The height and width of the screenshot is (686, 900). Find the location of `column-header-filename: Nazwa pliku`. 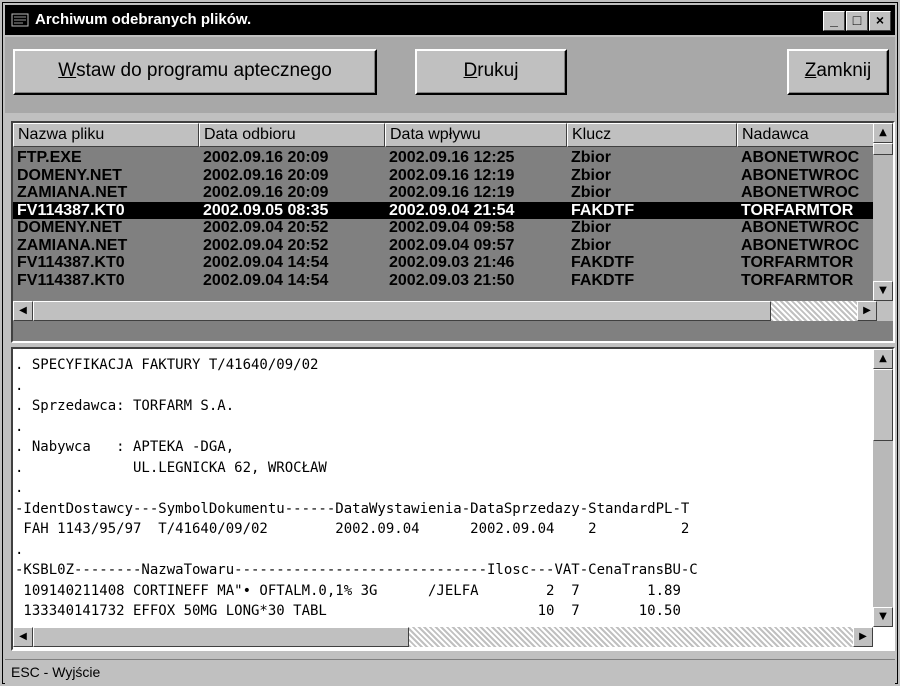

column-header-filename: Nazwa pliku is located at coordinates (106, 135).